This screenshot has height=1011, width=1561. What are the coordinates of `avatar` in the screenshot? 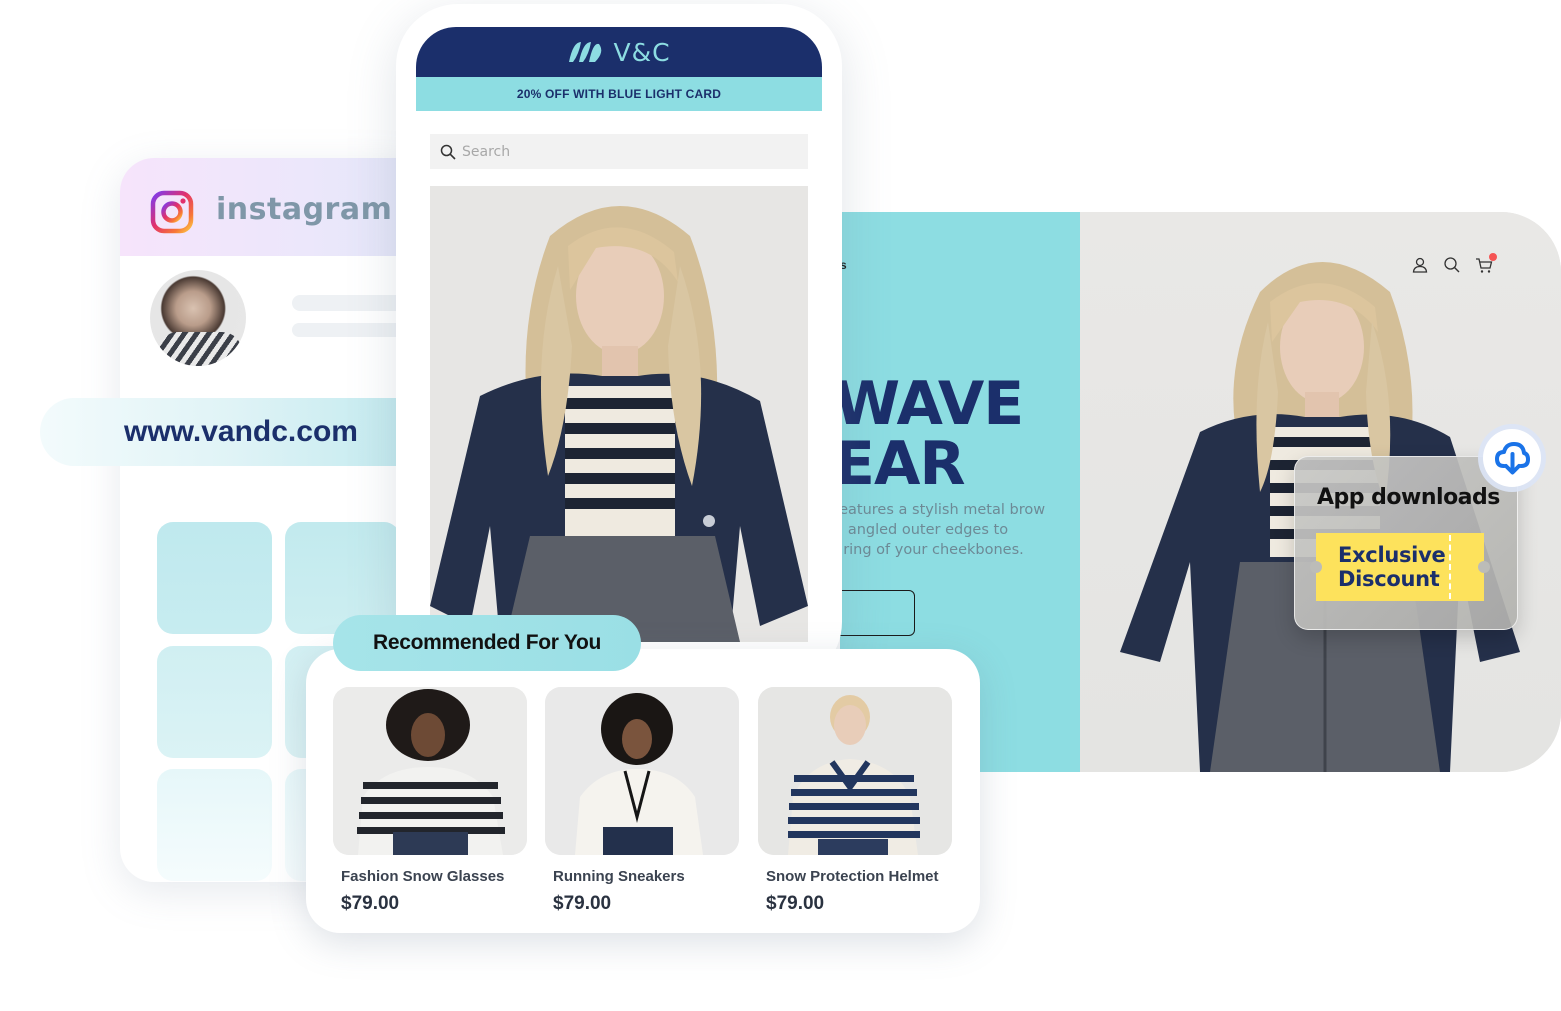 It's located at (198, 318).